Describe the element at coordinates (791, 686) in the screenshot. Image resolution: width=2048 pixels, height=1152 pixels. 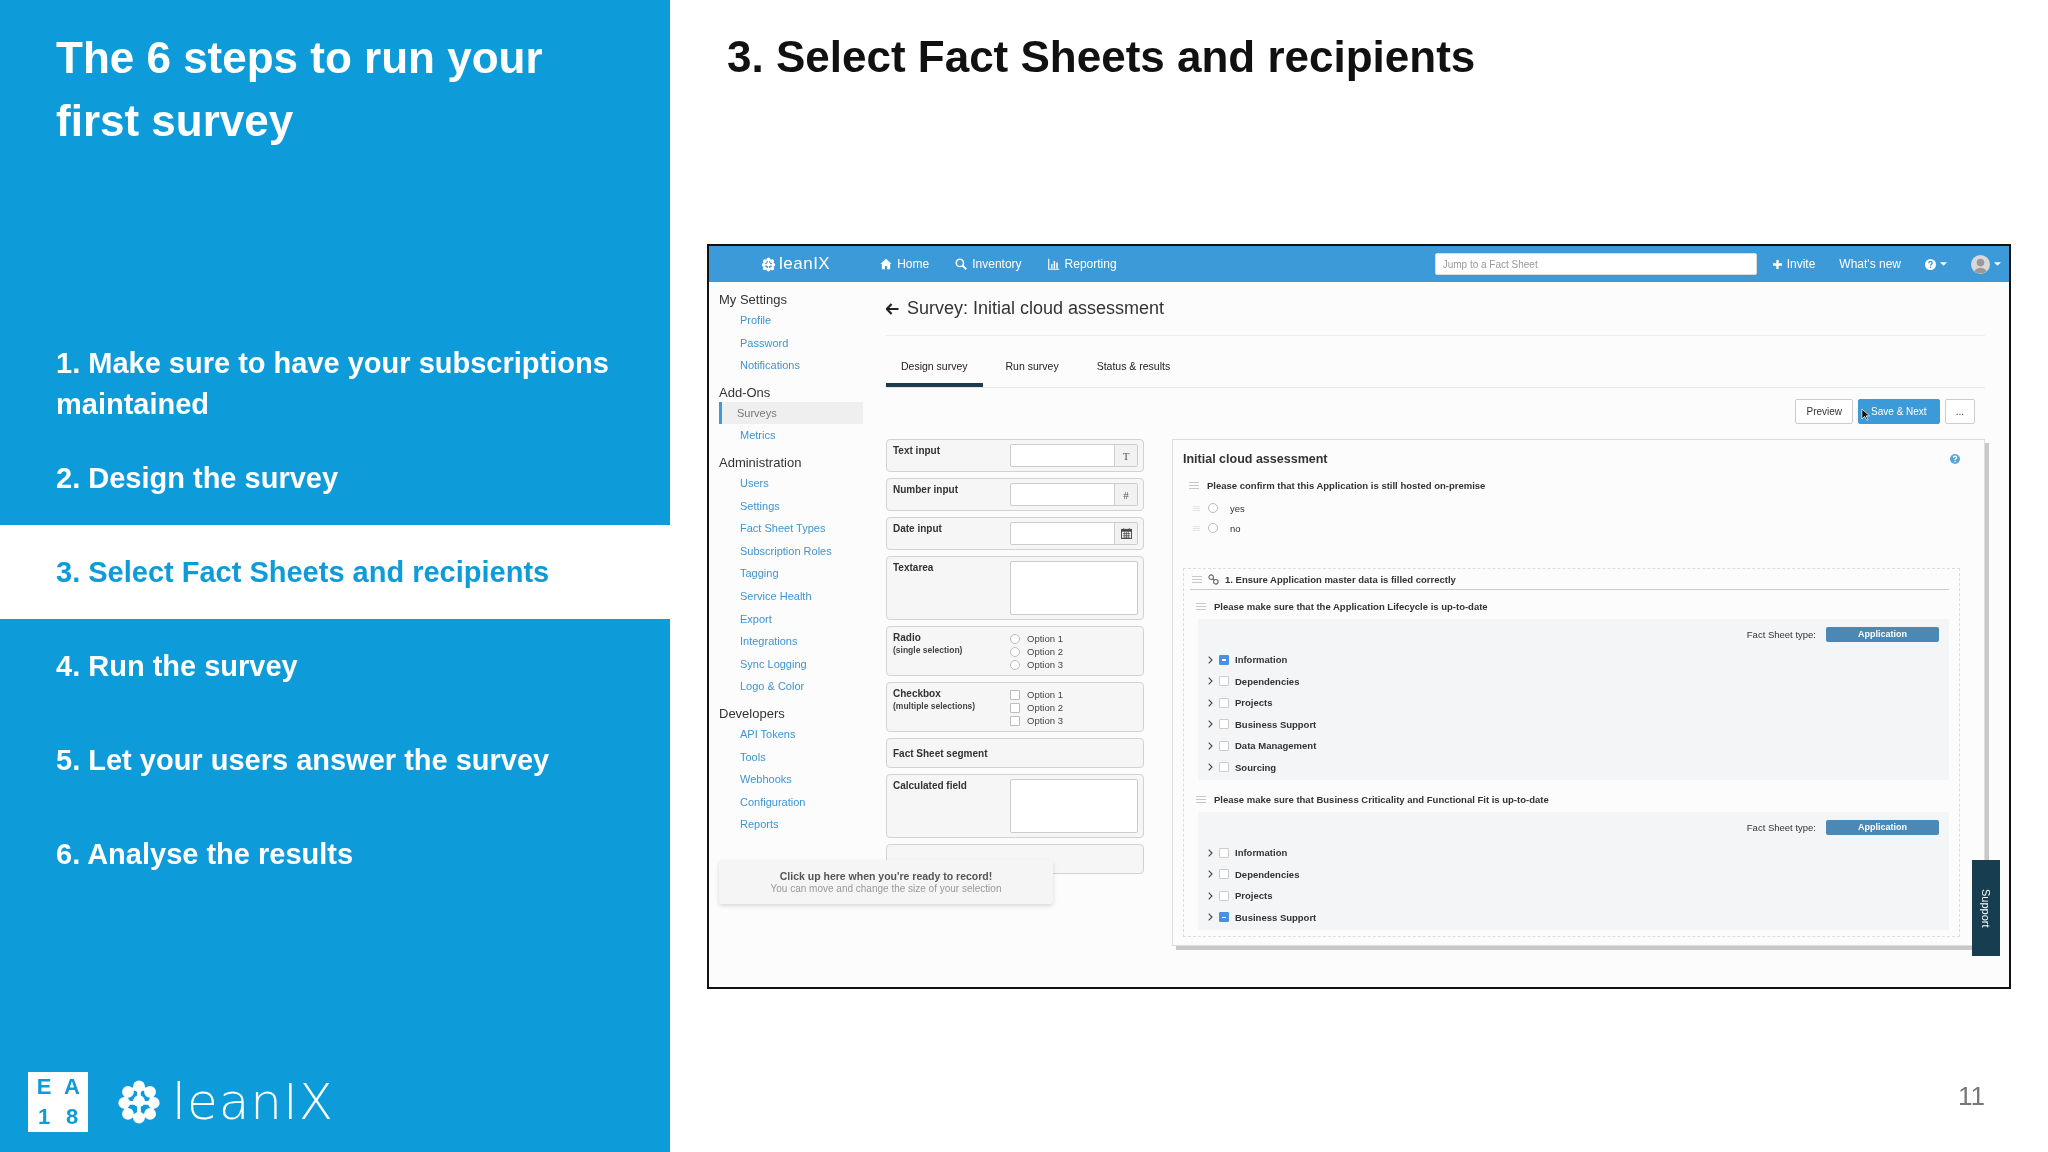
I see `sidebar-item: Logo & Color` at that location.